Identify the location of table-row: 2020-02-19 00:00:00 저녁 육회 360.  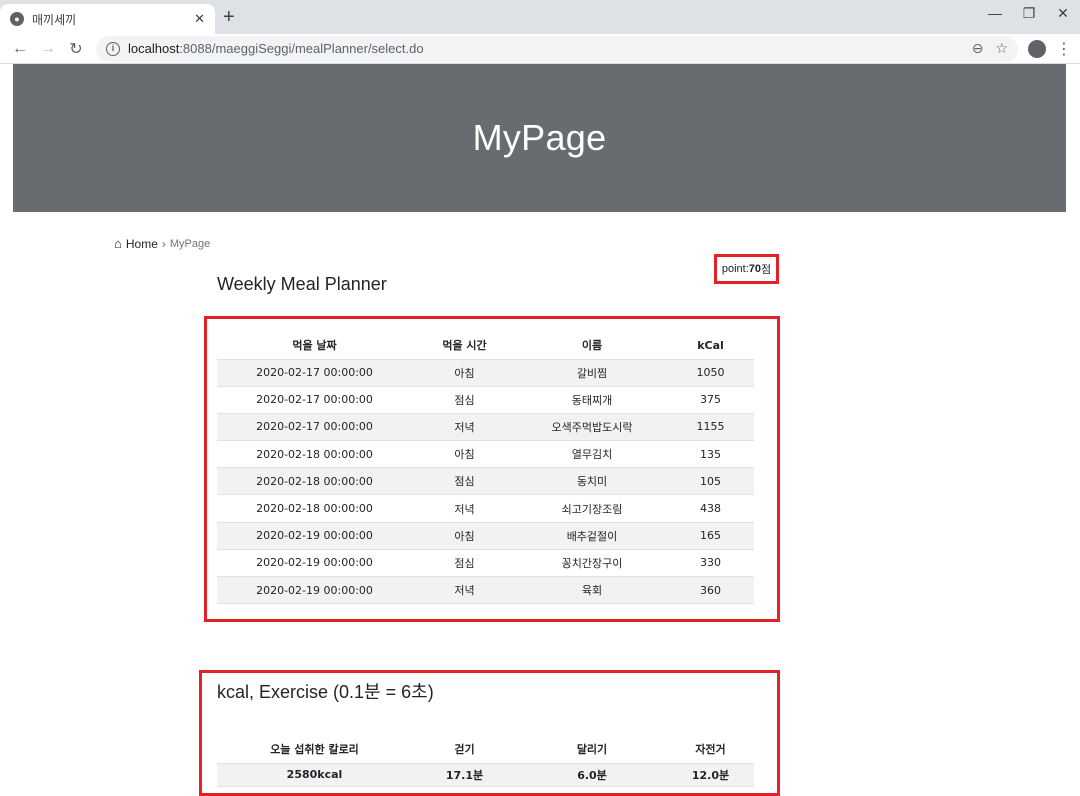
(485, 590).